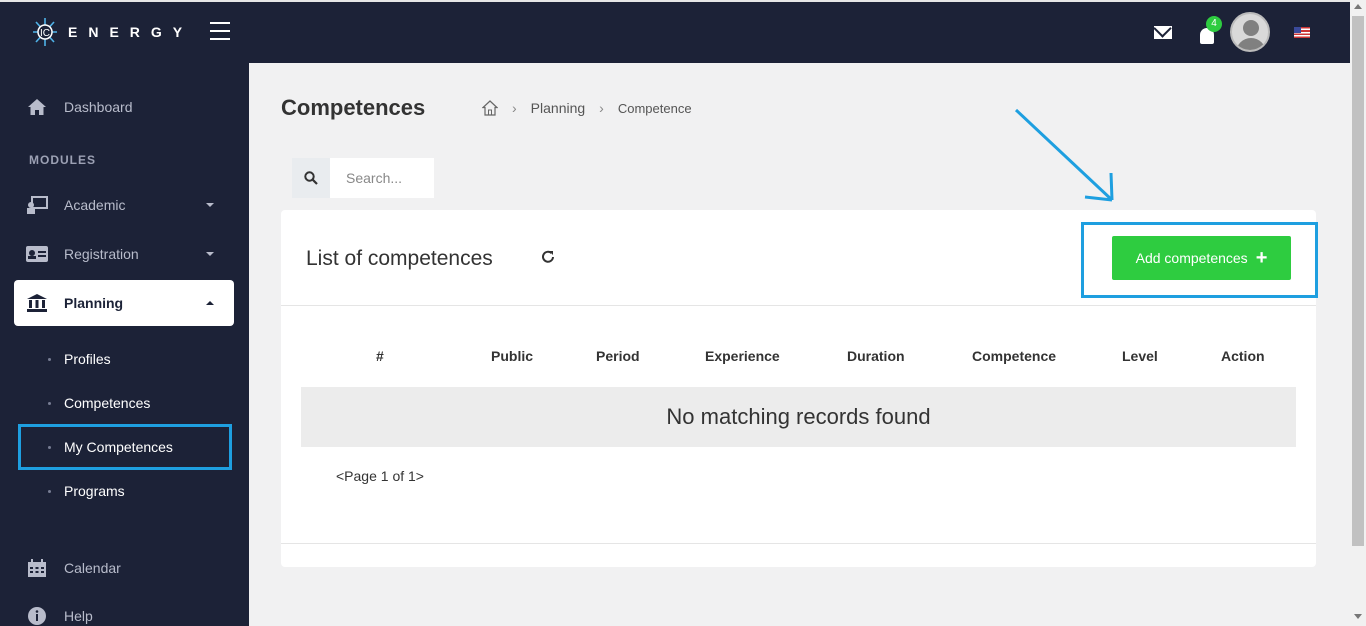 The image size is (1366, 626). Describe the element at coordinates (548, 257) in the screenshot. I see `refresh-icon` at that location.